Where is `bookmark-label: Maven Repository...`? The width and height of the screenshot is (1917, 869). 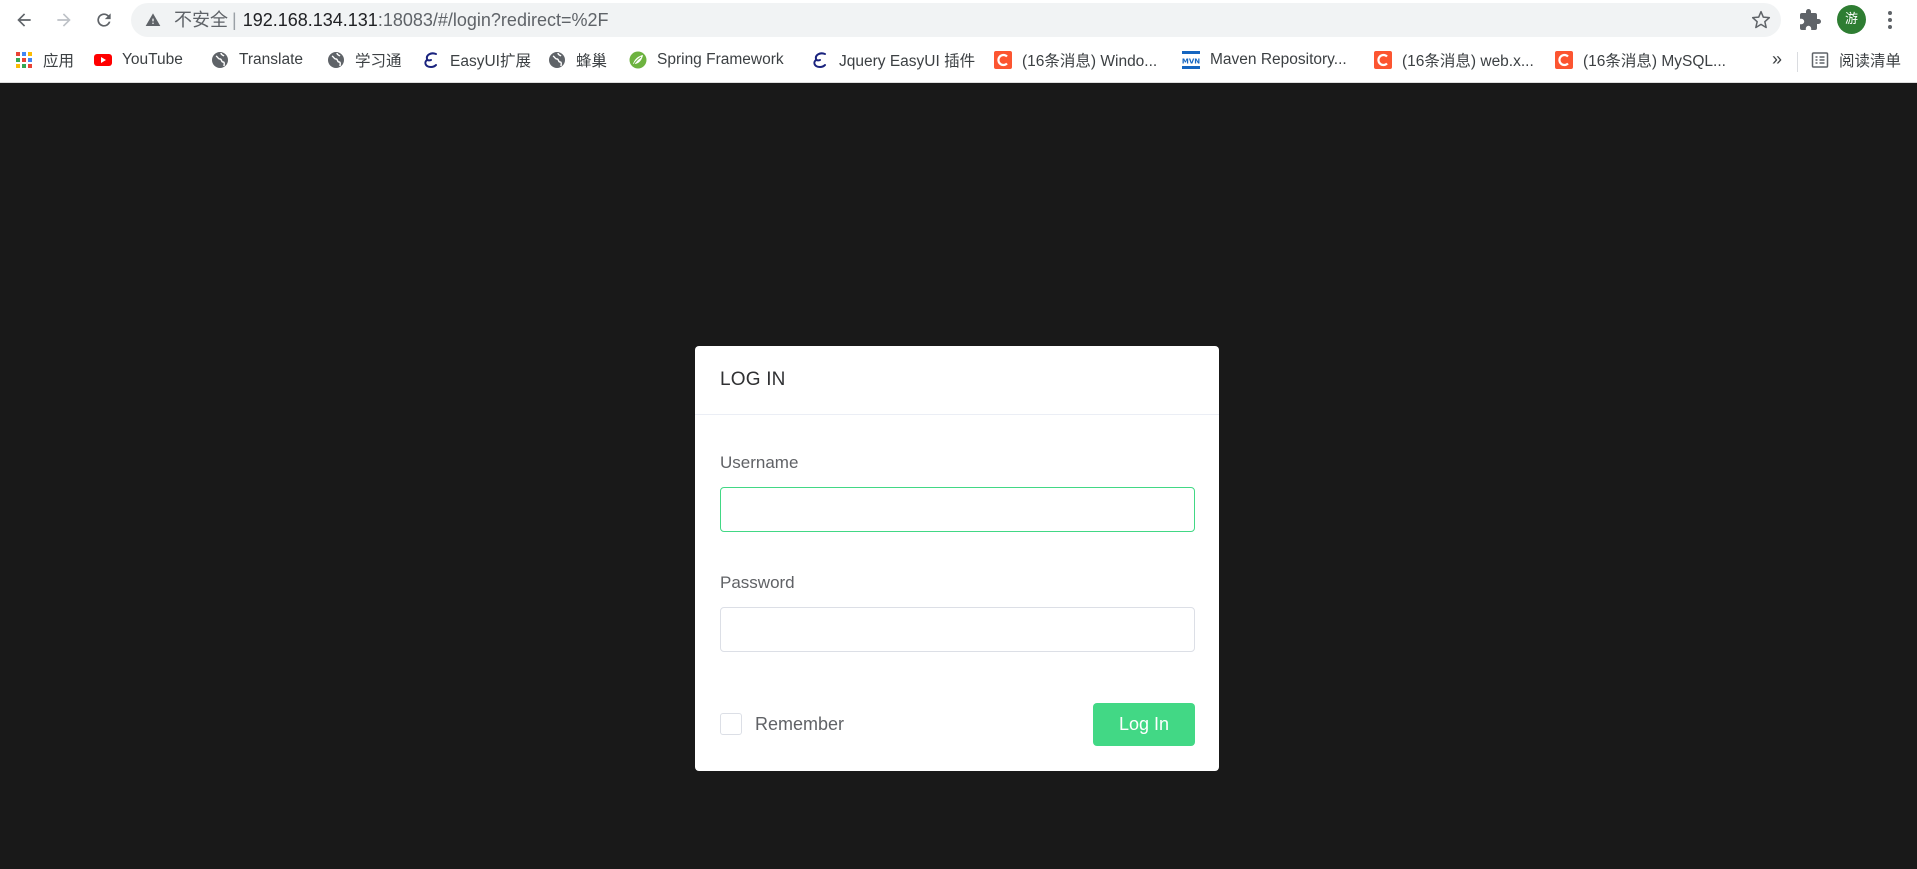 bookmark-label: Maven Repository... is located at coordinates (1278, 59).